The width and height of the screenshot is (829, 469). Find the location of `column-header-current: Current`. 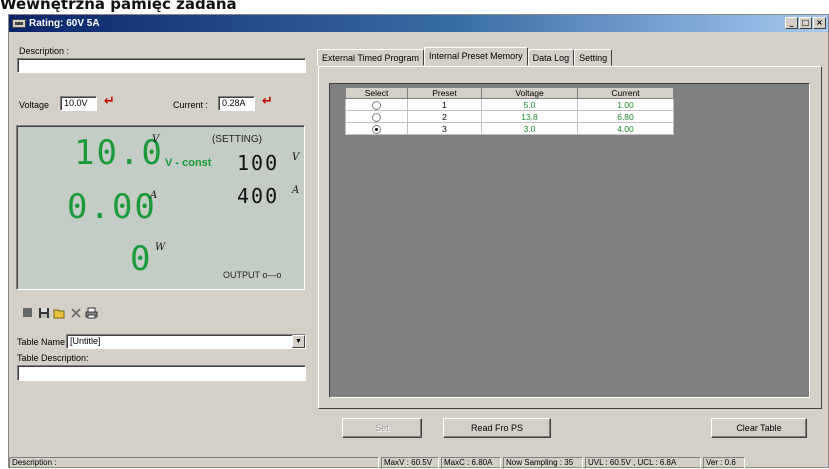

column-header-current: Current is located at coordinates (625, 93).